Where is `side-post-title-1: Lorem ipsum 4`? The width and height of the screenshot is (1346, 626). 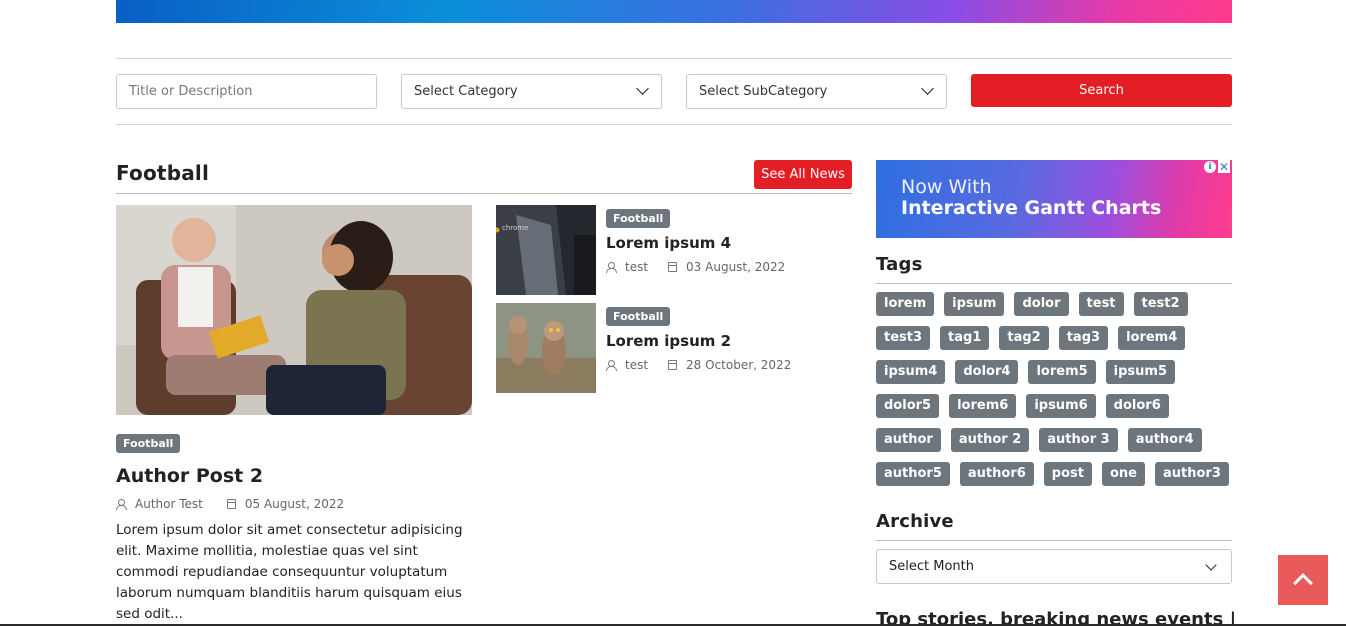
side-post-title-1: Lorem ipsum 4 is located at coordinates (668, 243).